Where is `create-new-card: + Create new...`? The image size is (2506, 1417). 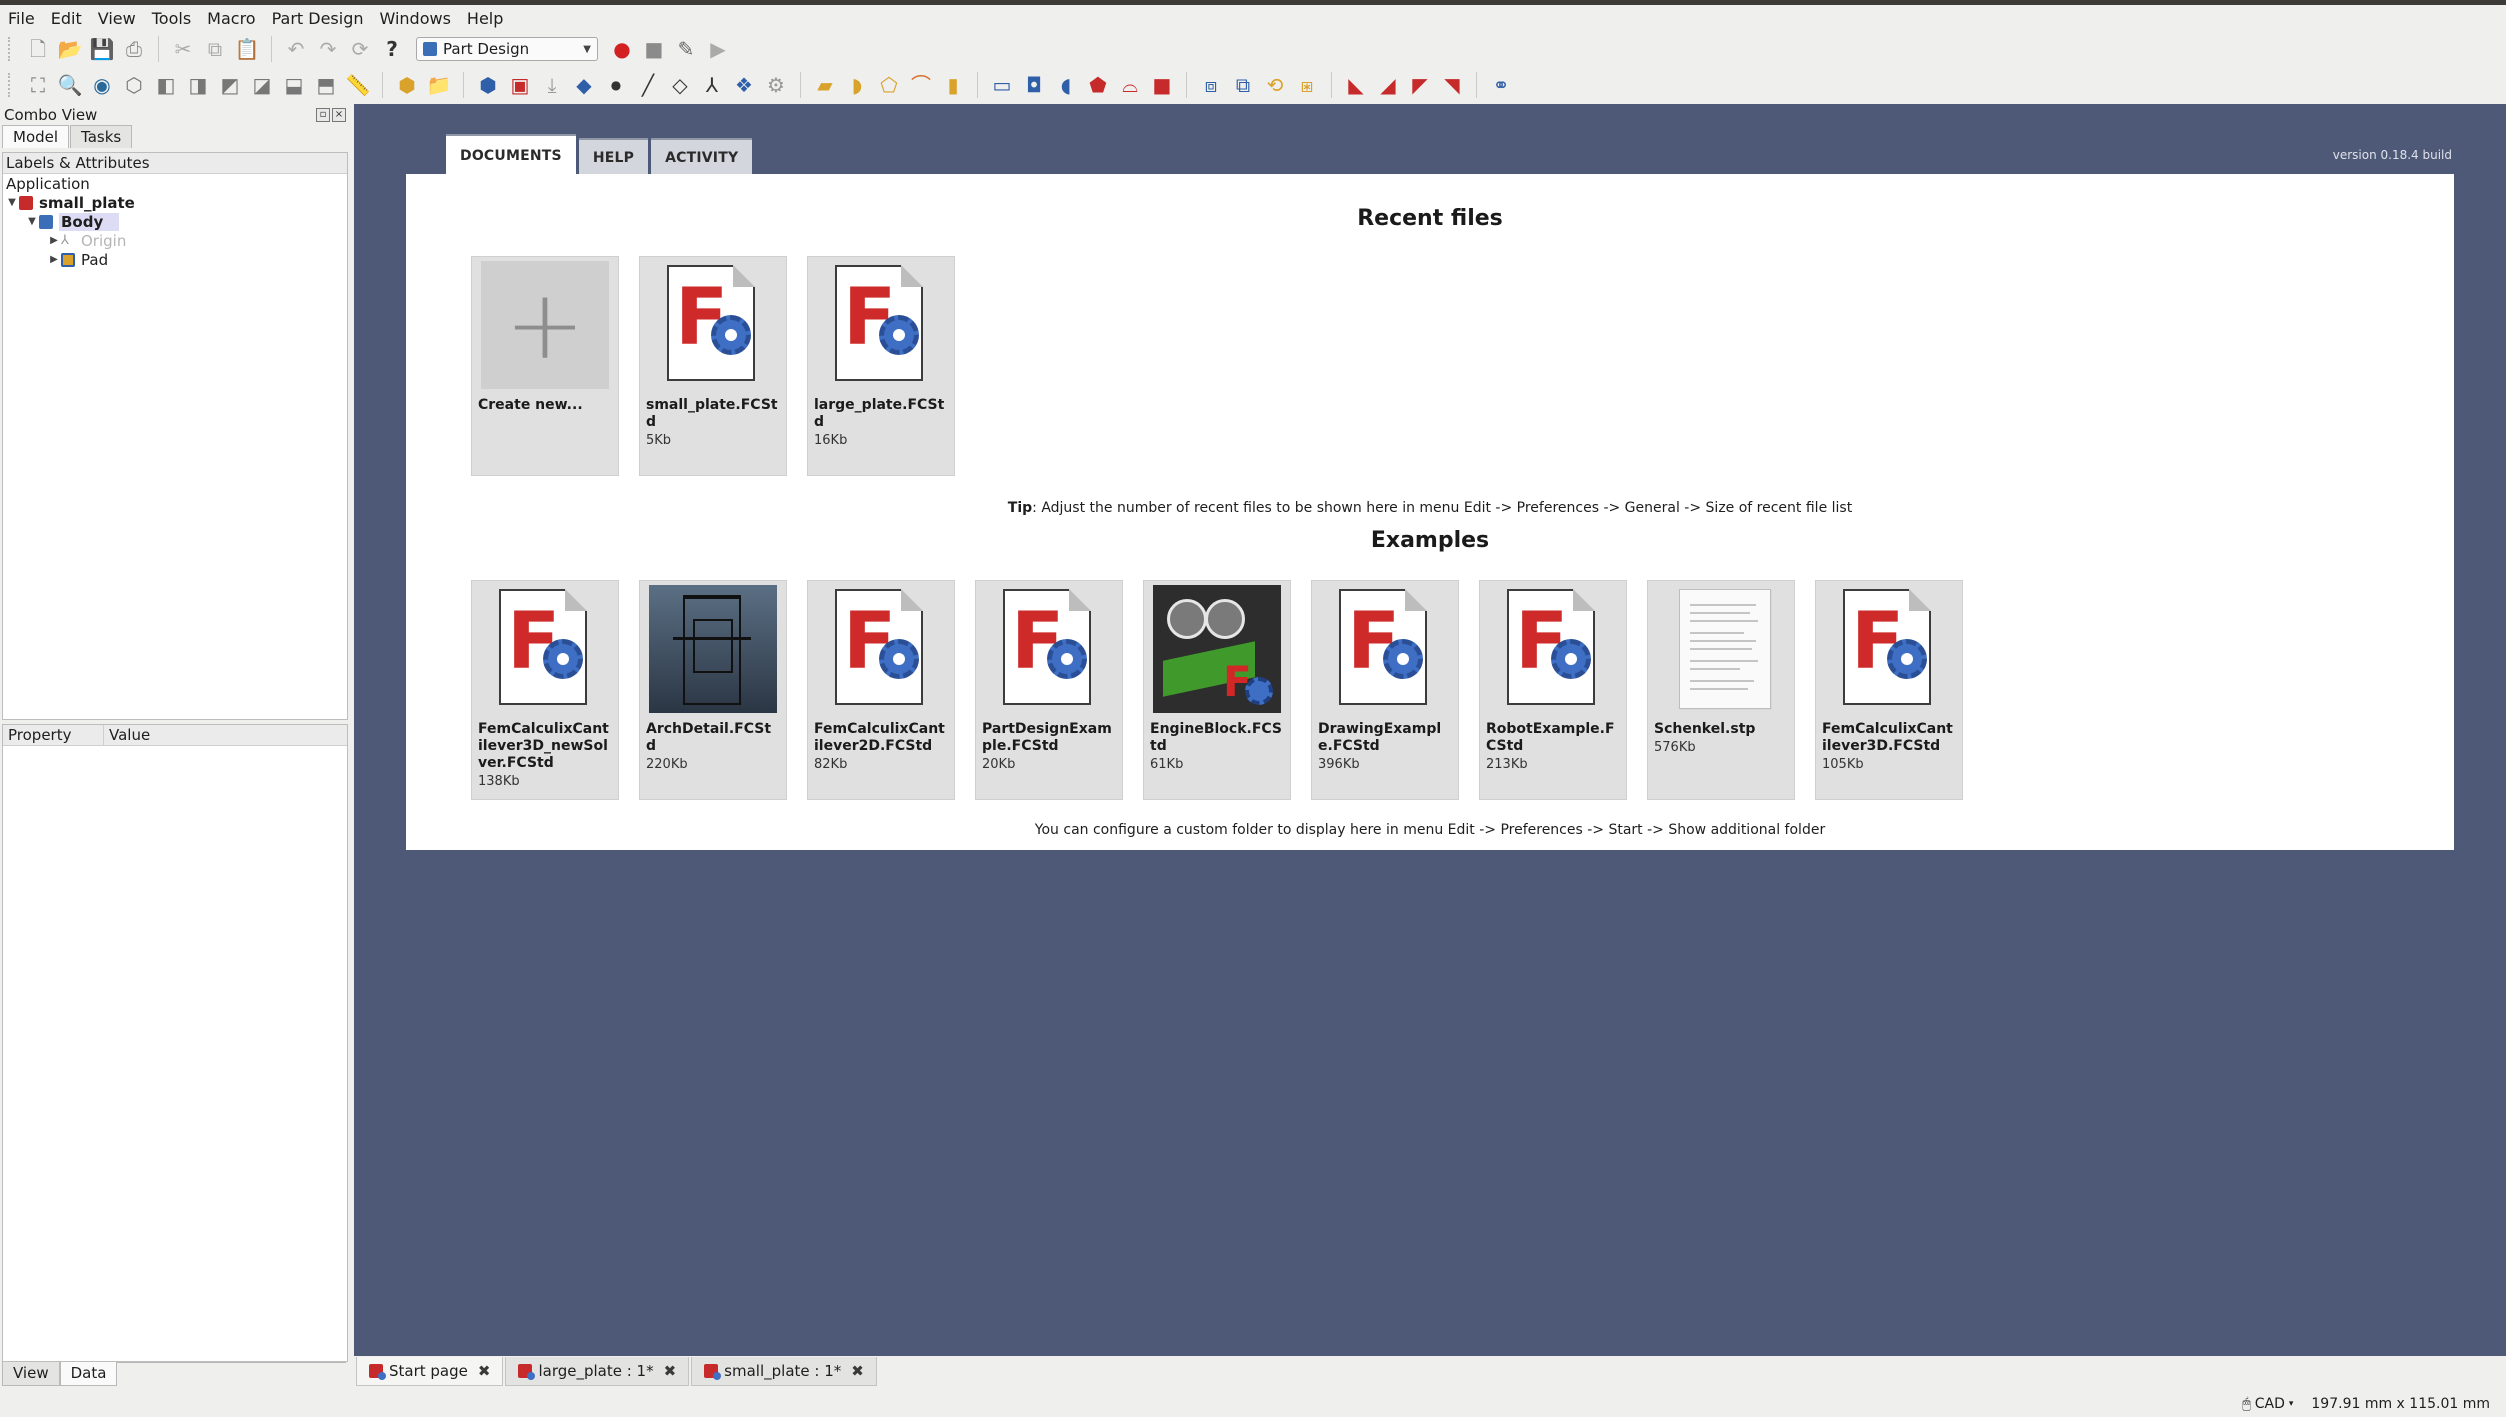
create-new-card: + Create new... is located at coordinates (545, 366).